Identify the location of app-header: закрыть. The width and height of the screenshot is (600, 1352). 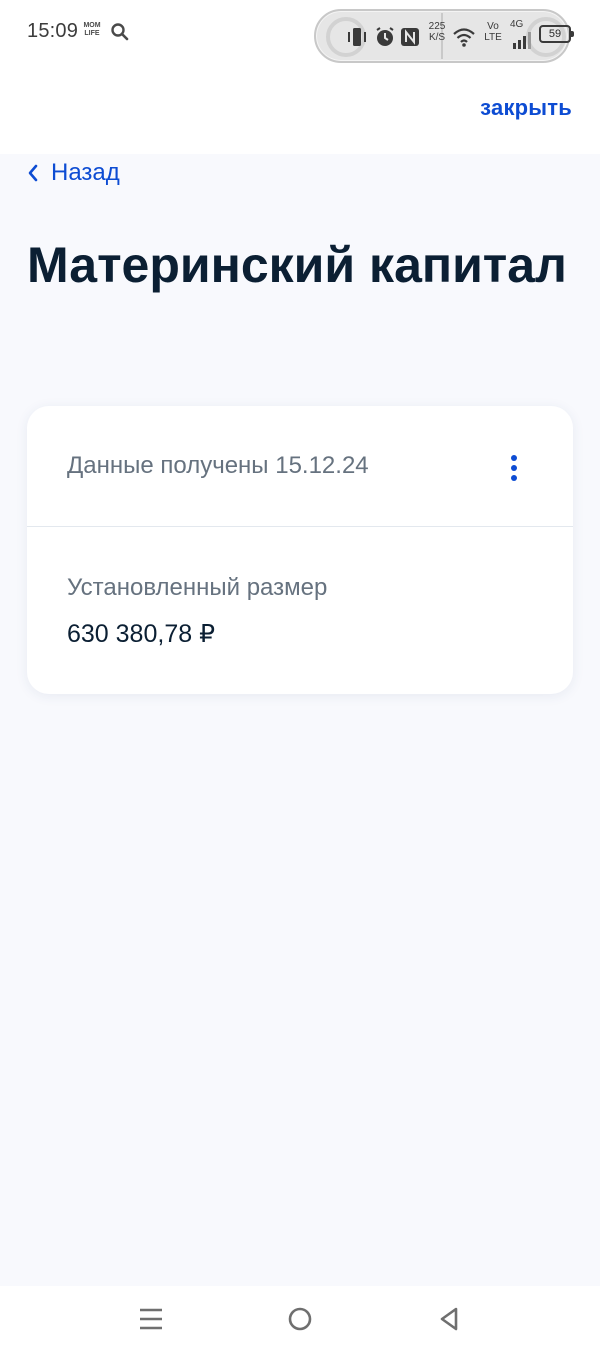
(300, 110).